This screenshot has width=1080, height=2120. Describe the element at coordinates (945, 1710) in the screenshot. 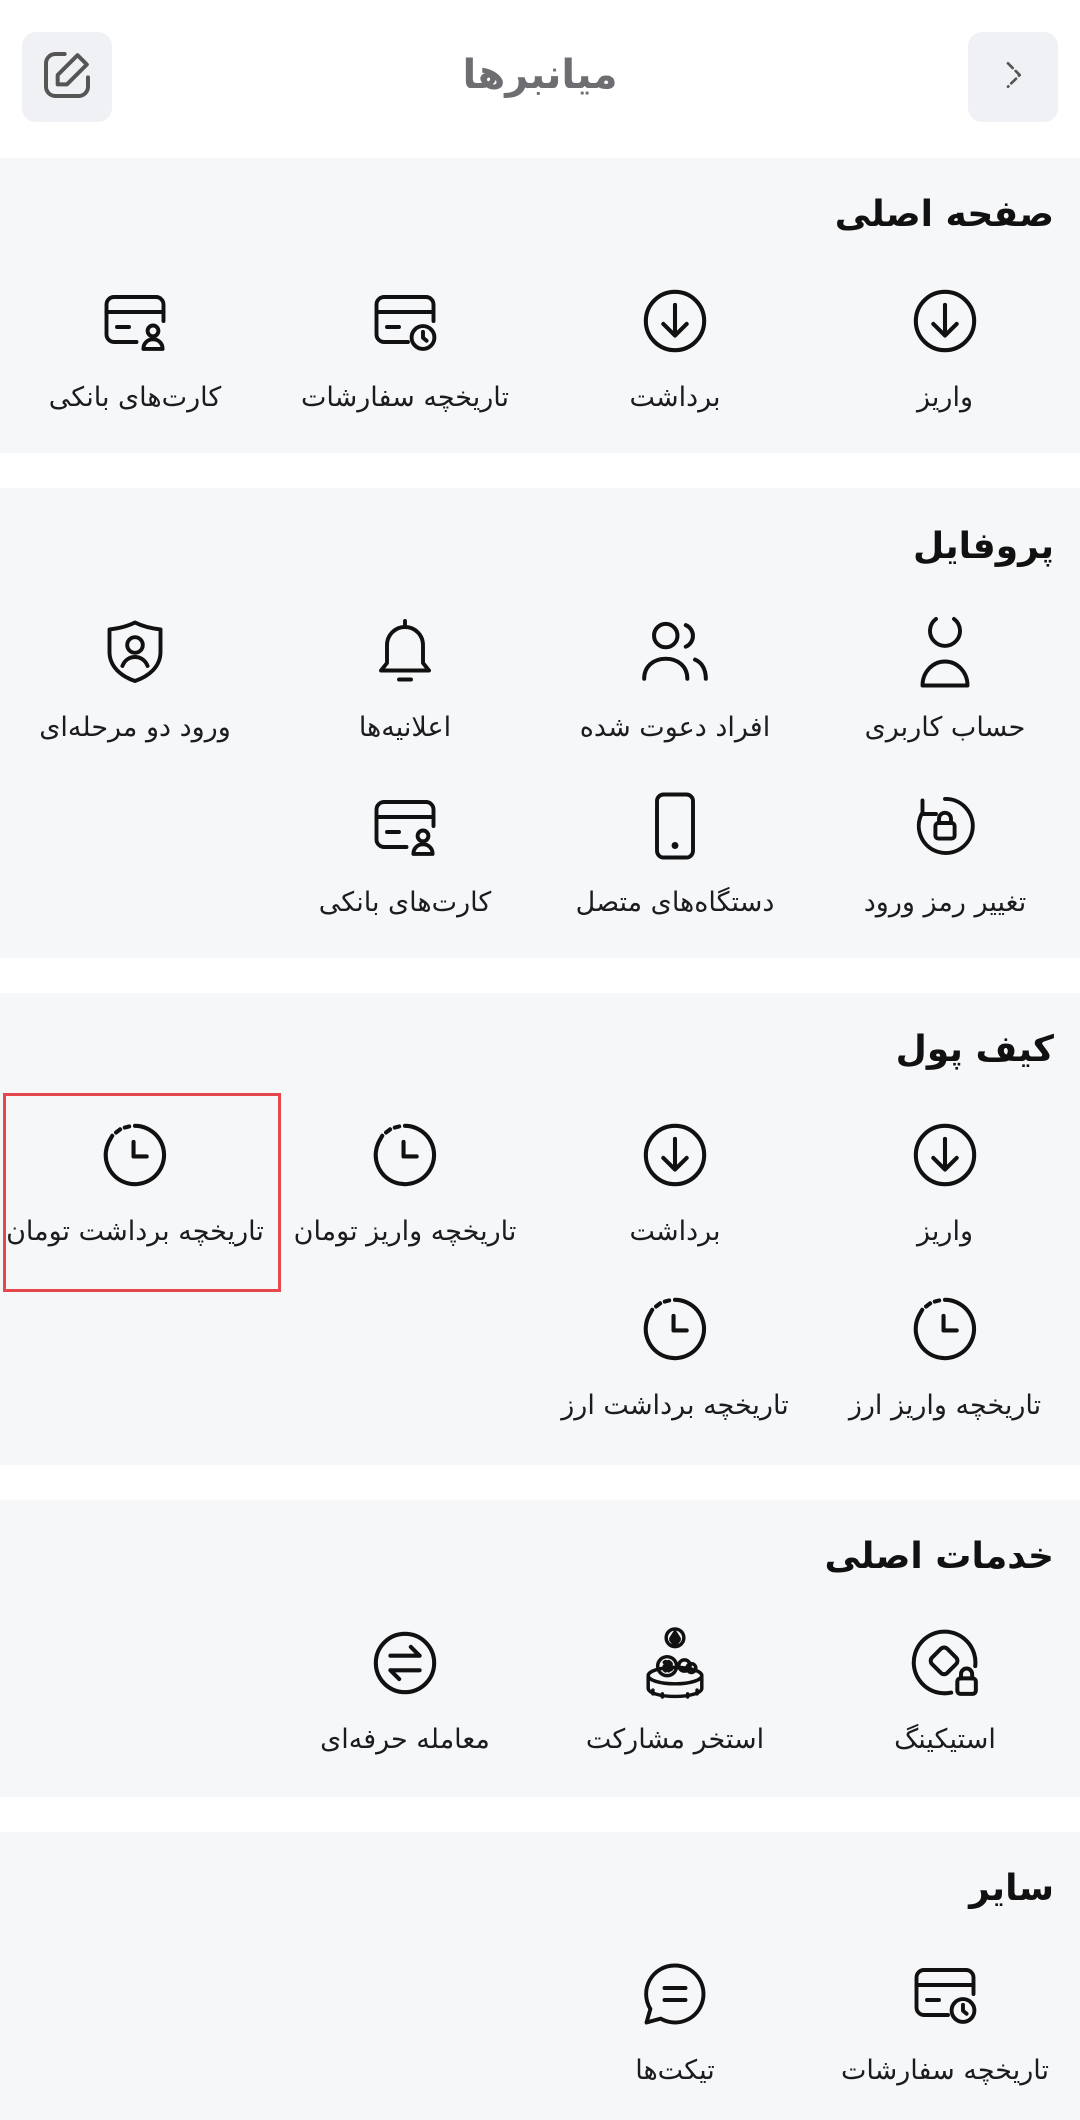

I see `shortcut-staking: استیکینگ` at that location.